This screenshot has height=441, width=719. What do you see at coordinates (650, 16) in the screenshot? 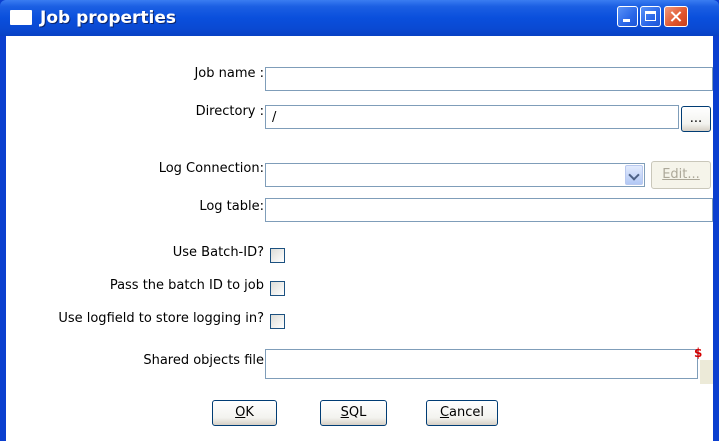
I see `maximize-button` at bounding box center [650, 16].